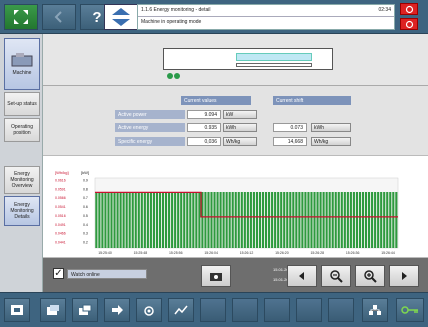  What do you see at coordinates (85, 198) in the screenshot?
I see `y2-tick-label: 0.7` at bounding box center [85, 198].